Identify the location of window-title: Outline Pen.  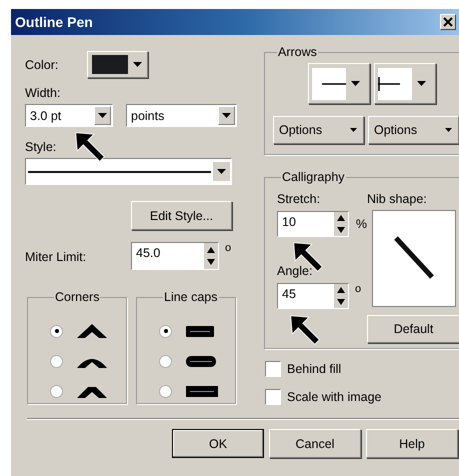
(54, 22).